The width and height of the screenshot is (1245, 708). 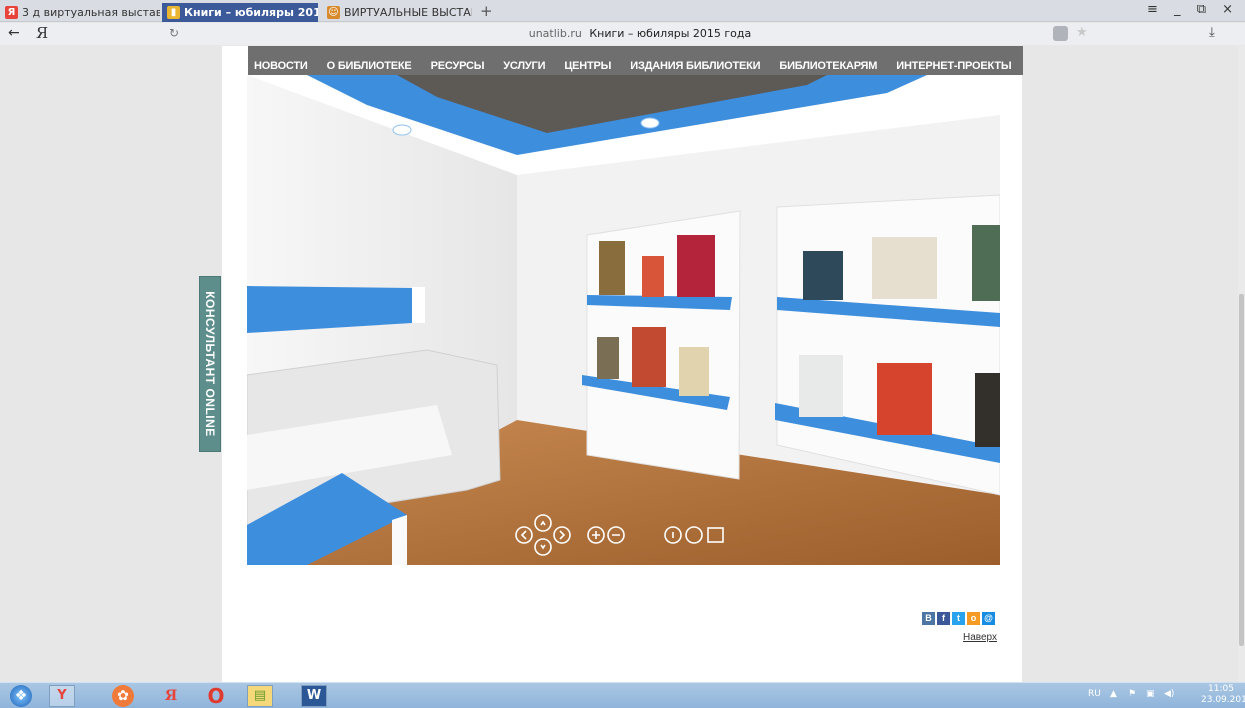 I want to click on network-icon: ▣, so click(x=1150, y=694).